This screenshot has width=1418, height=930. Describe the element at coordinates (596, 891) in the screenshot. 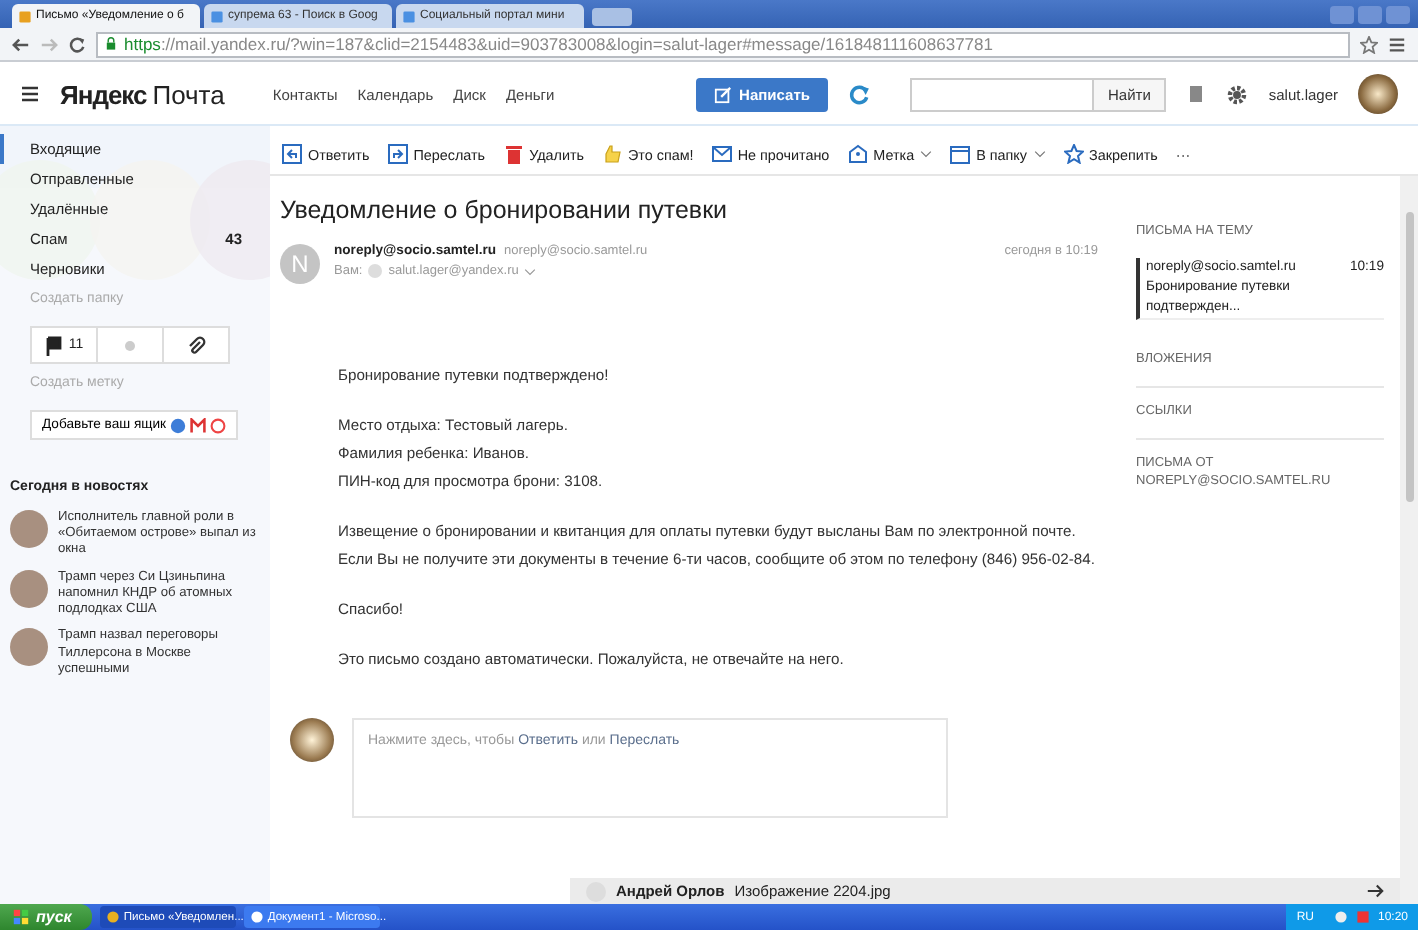

I see `sender-avatar` at that location.